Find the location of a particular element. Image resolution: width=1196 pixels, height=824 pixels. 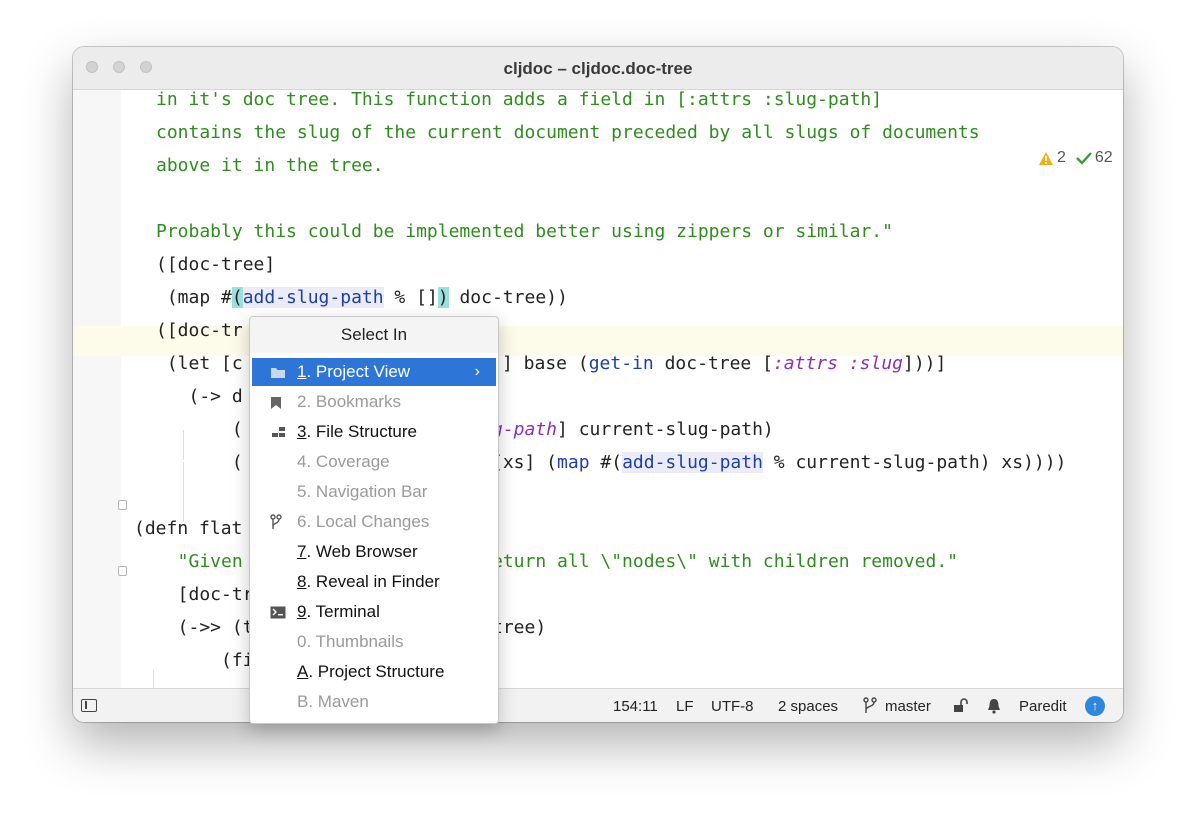

window-title: cljdoc – cljdoc.doc-tree is located at coordinates (598, 68).